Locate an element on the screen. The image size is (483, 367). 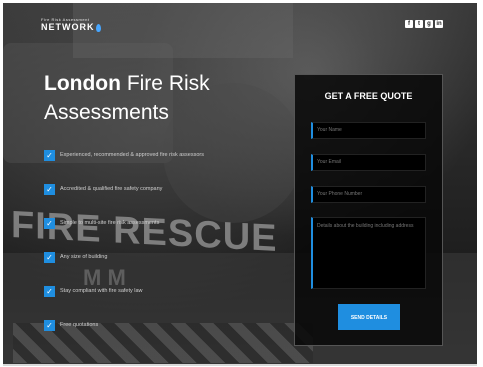
details-field is located at coordinates (368, 253).